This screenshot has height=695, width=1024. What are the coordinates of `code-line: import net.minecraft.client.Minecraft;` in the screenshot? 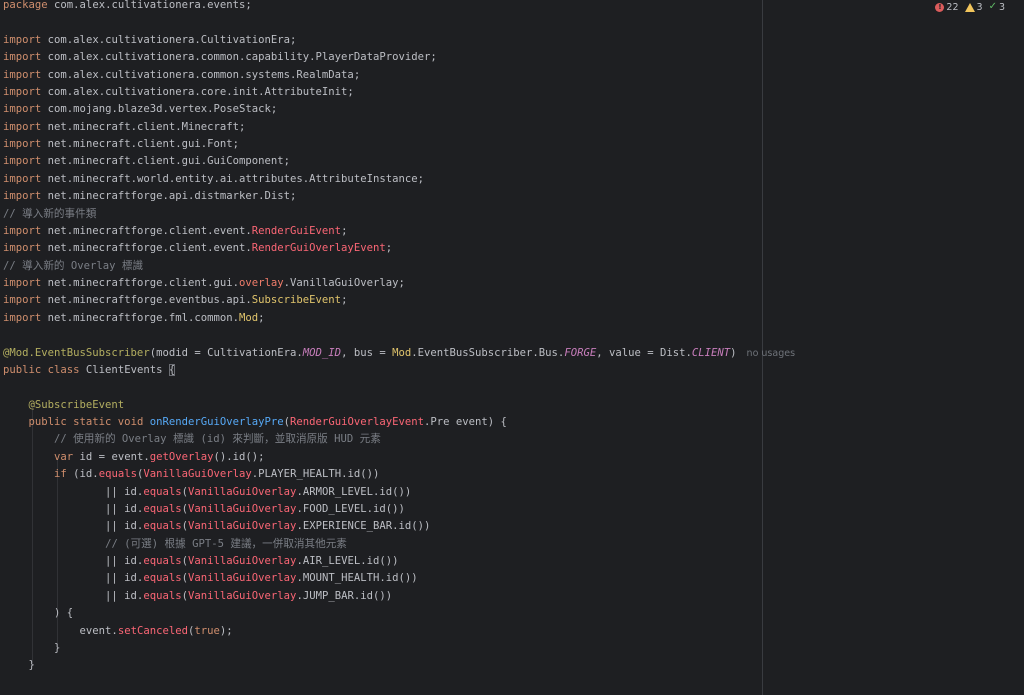 It's located at (124, 126).